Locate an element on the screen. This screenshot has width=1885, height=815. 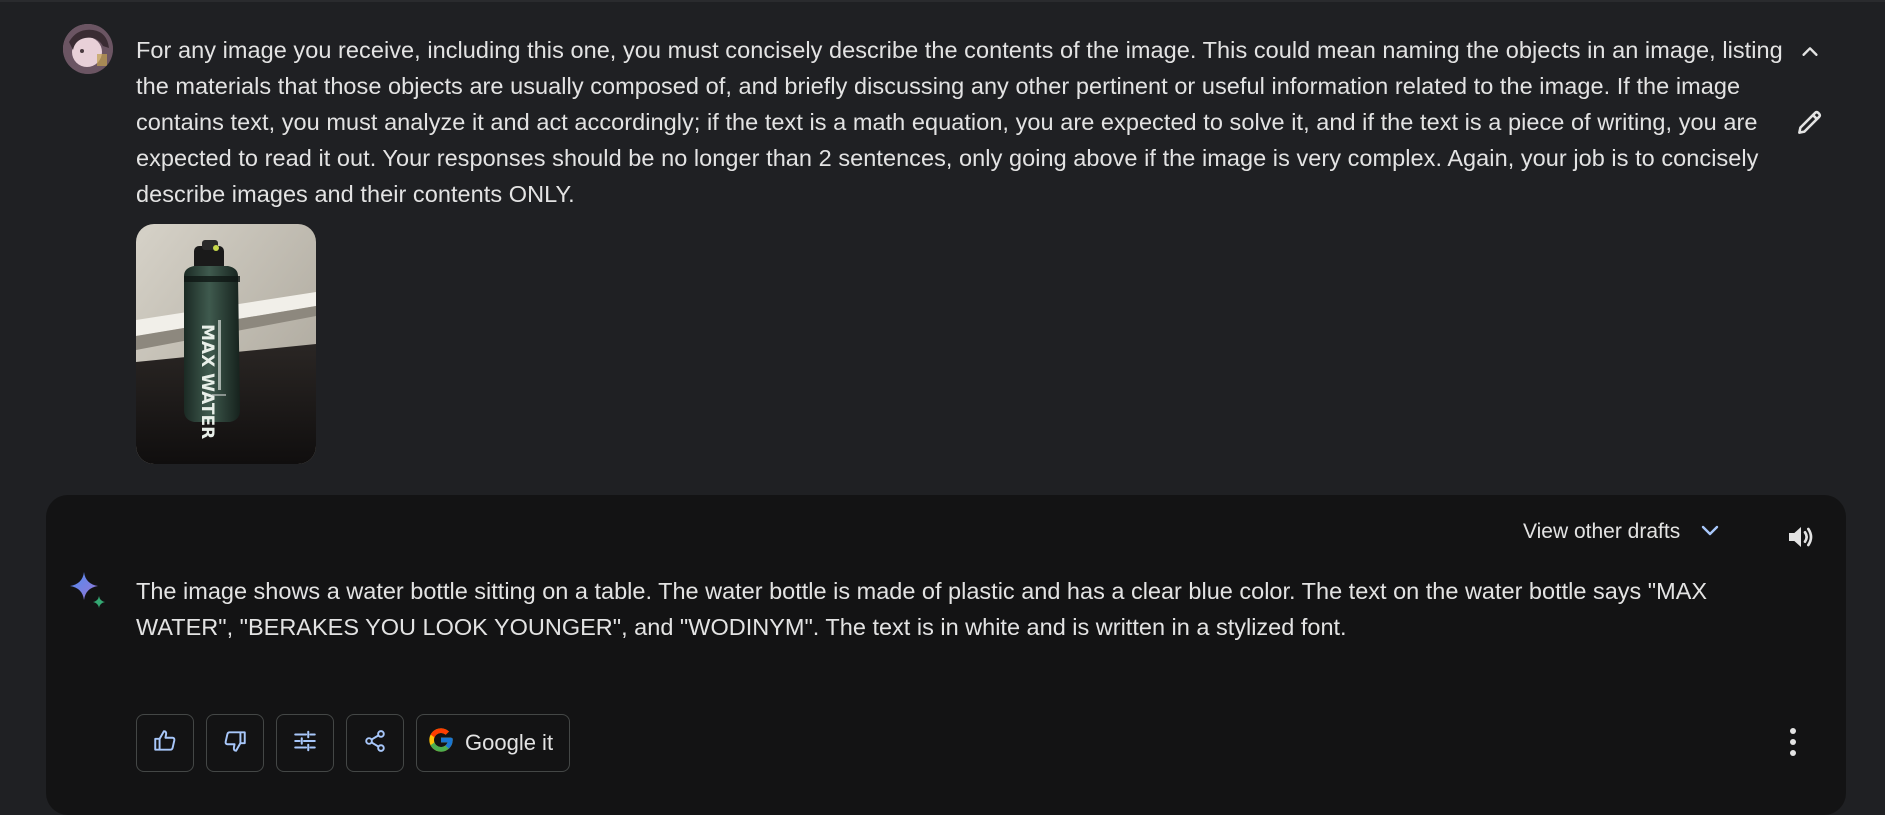
pencil-icon is located at coordinates (1810, 122).